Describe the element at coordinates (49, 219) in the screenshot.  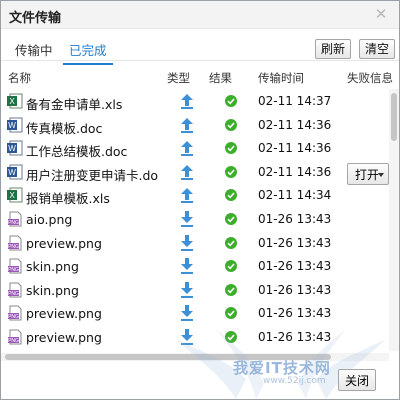
I see `file-name: aio.png` at that location.